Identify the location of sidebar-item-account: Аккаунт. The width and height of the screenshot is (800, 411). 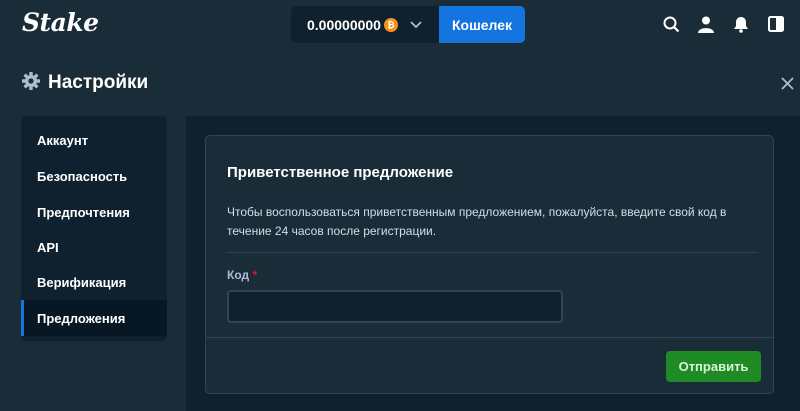
(94, 140).